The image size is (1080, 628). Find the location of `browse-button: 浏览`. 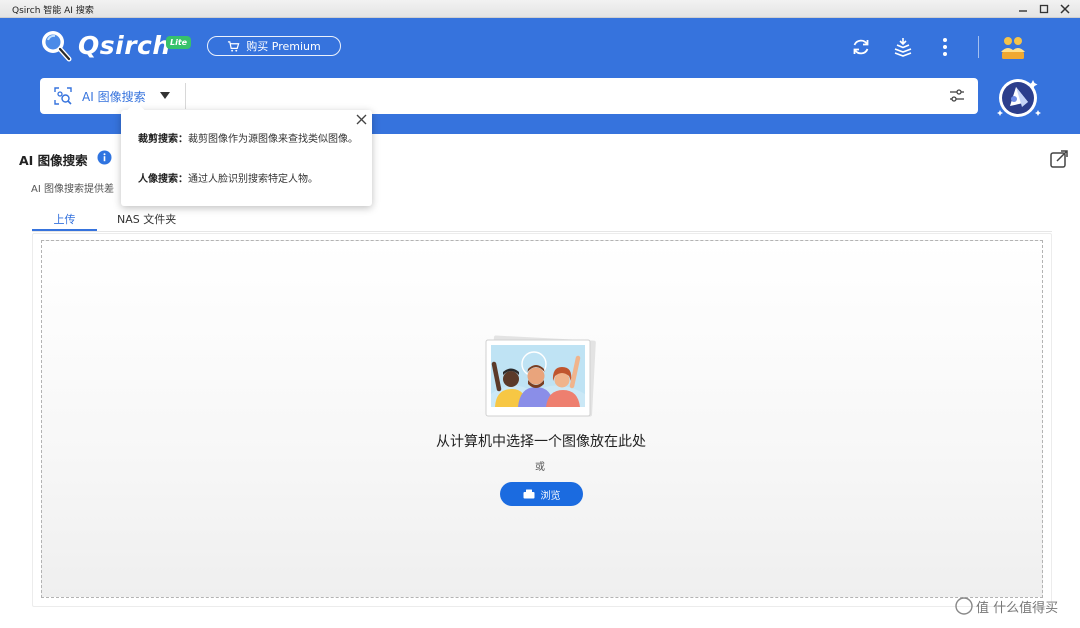

browse-button: 浏览 is located at coordinates (541, 494).